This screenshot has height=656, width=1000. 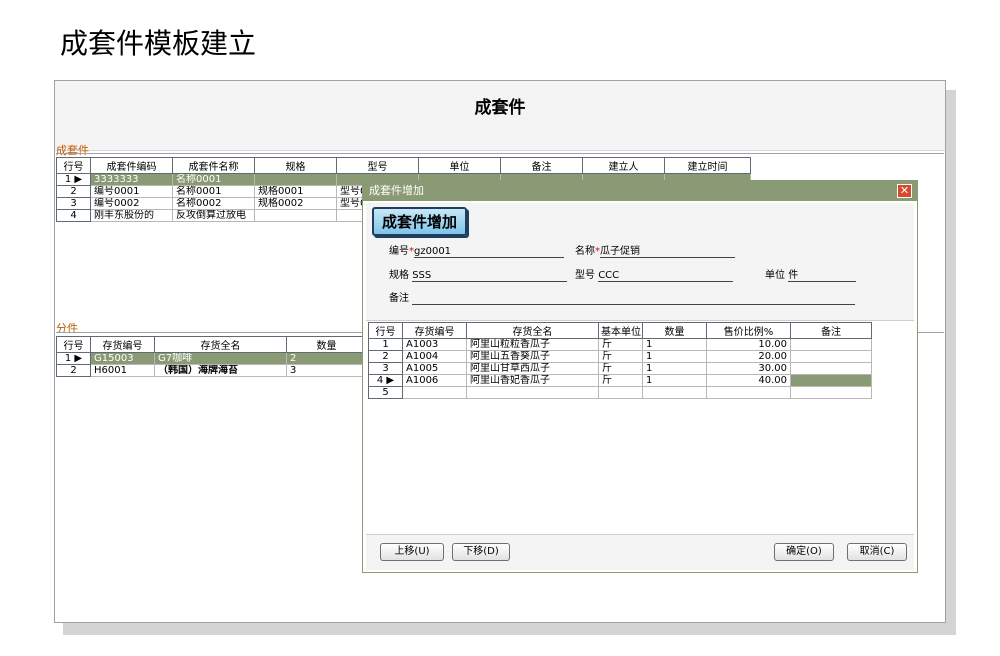 I want to click on spec-field: 规格 SSS, so click(x=478, y=276).